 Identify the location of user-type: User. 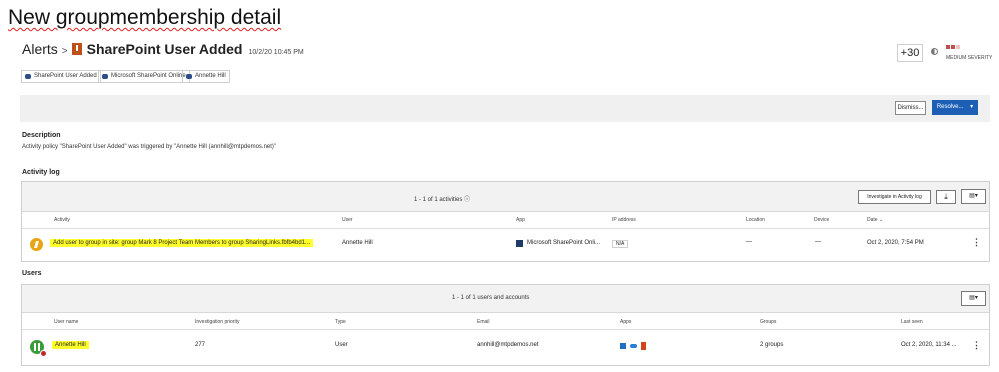
(341, 345).